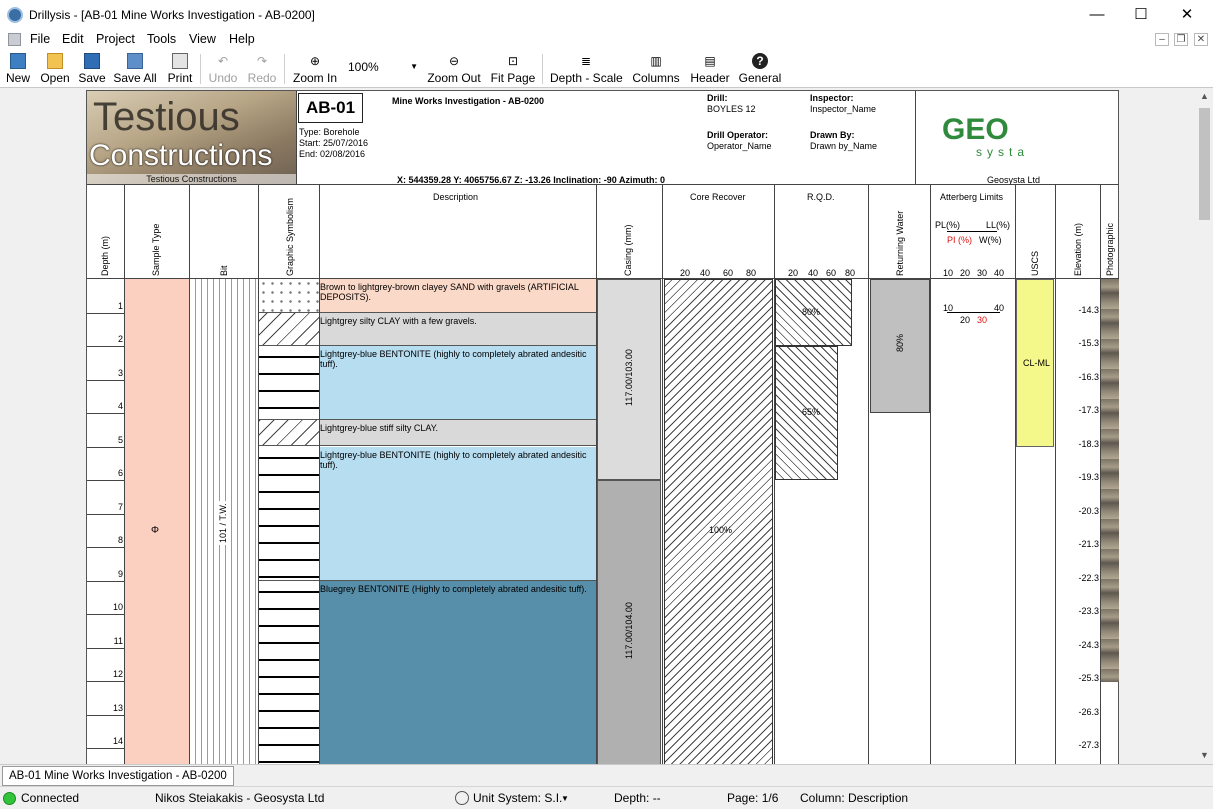 Image resolution: width=1213 pixels, height=809 pixels. Describe the element at coordinates (760, 61) in the screenshot. I see `help-circle-icon: ?` at that location.